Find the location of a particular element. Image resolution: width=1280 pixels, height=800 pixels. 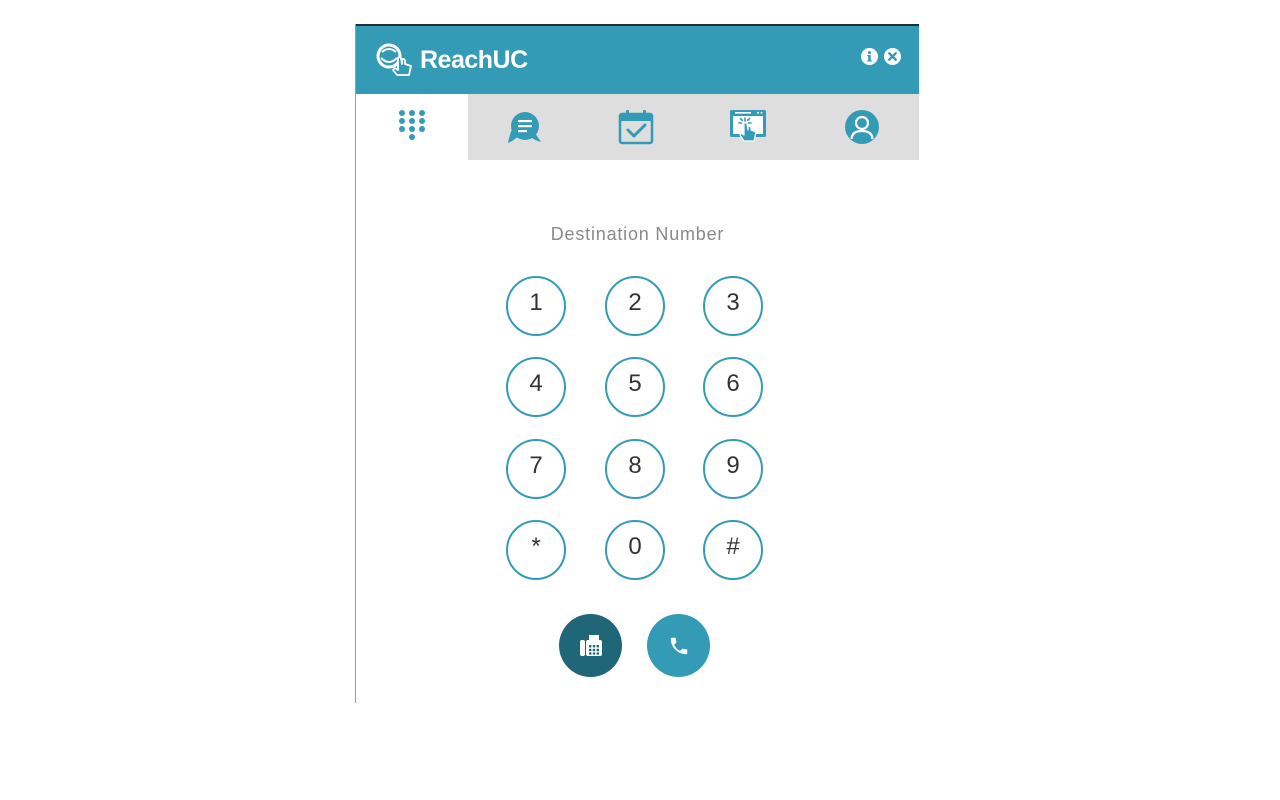

call-button is located at coordinates (678, 645).